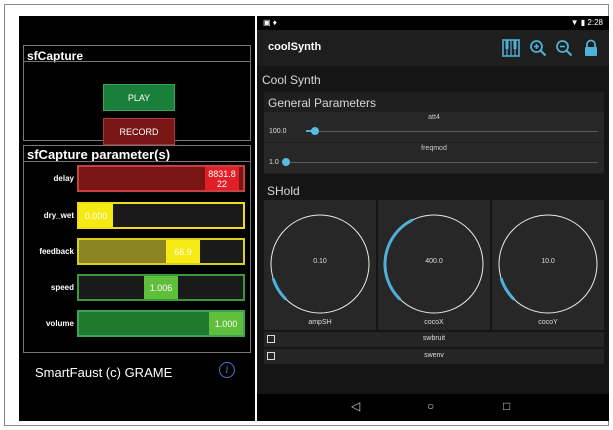 This screenshot has height=430, width=613. What do you see at coordinates (591, 48) in the screenshot?
I see `lock-icon` at bounding box center [591, 48].